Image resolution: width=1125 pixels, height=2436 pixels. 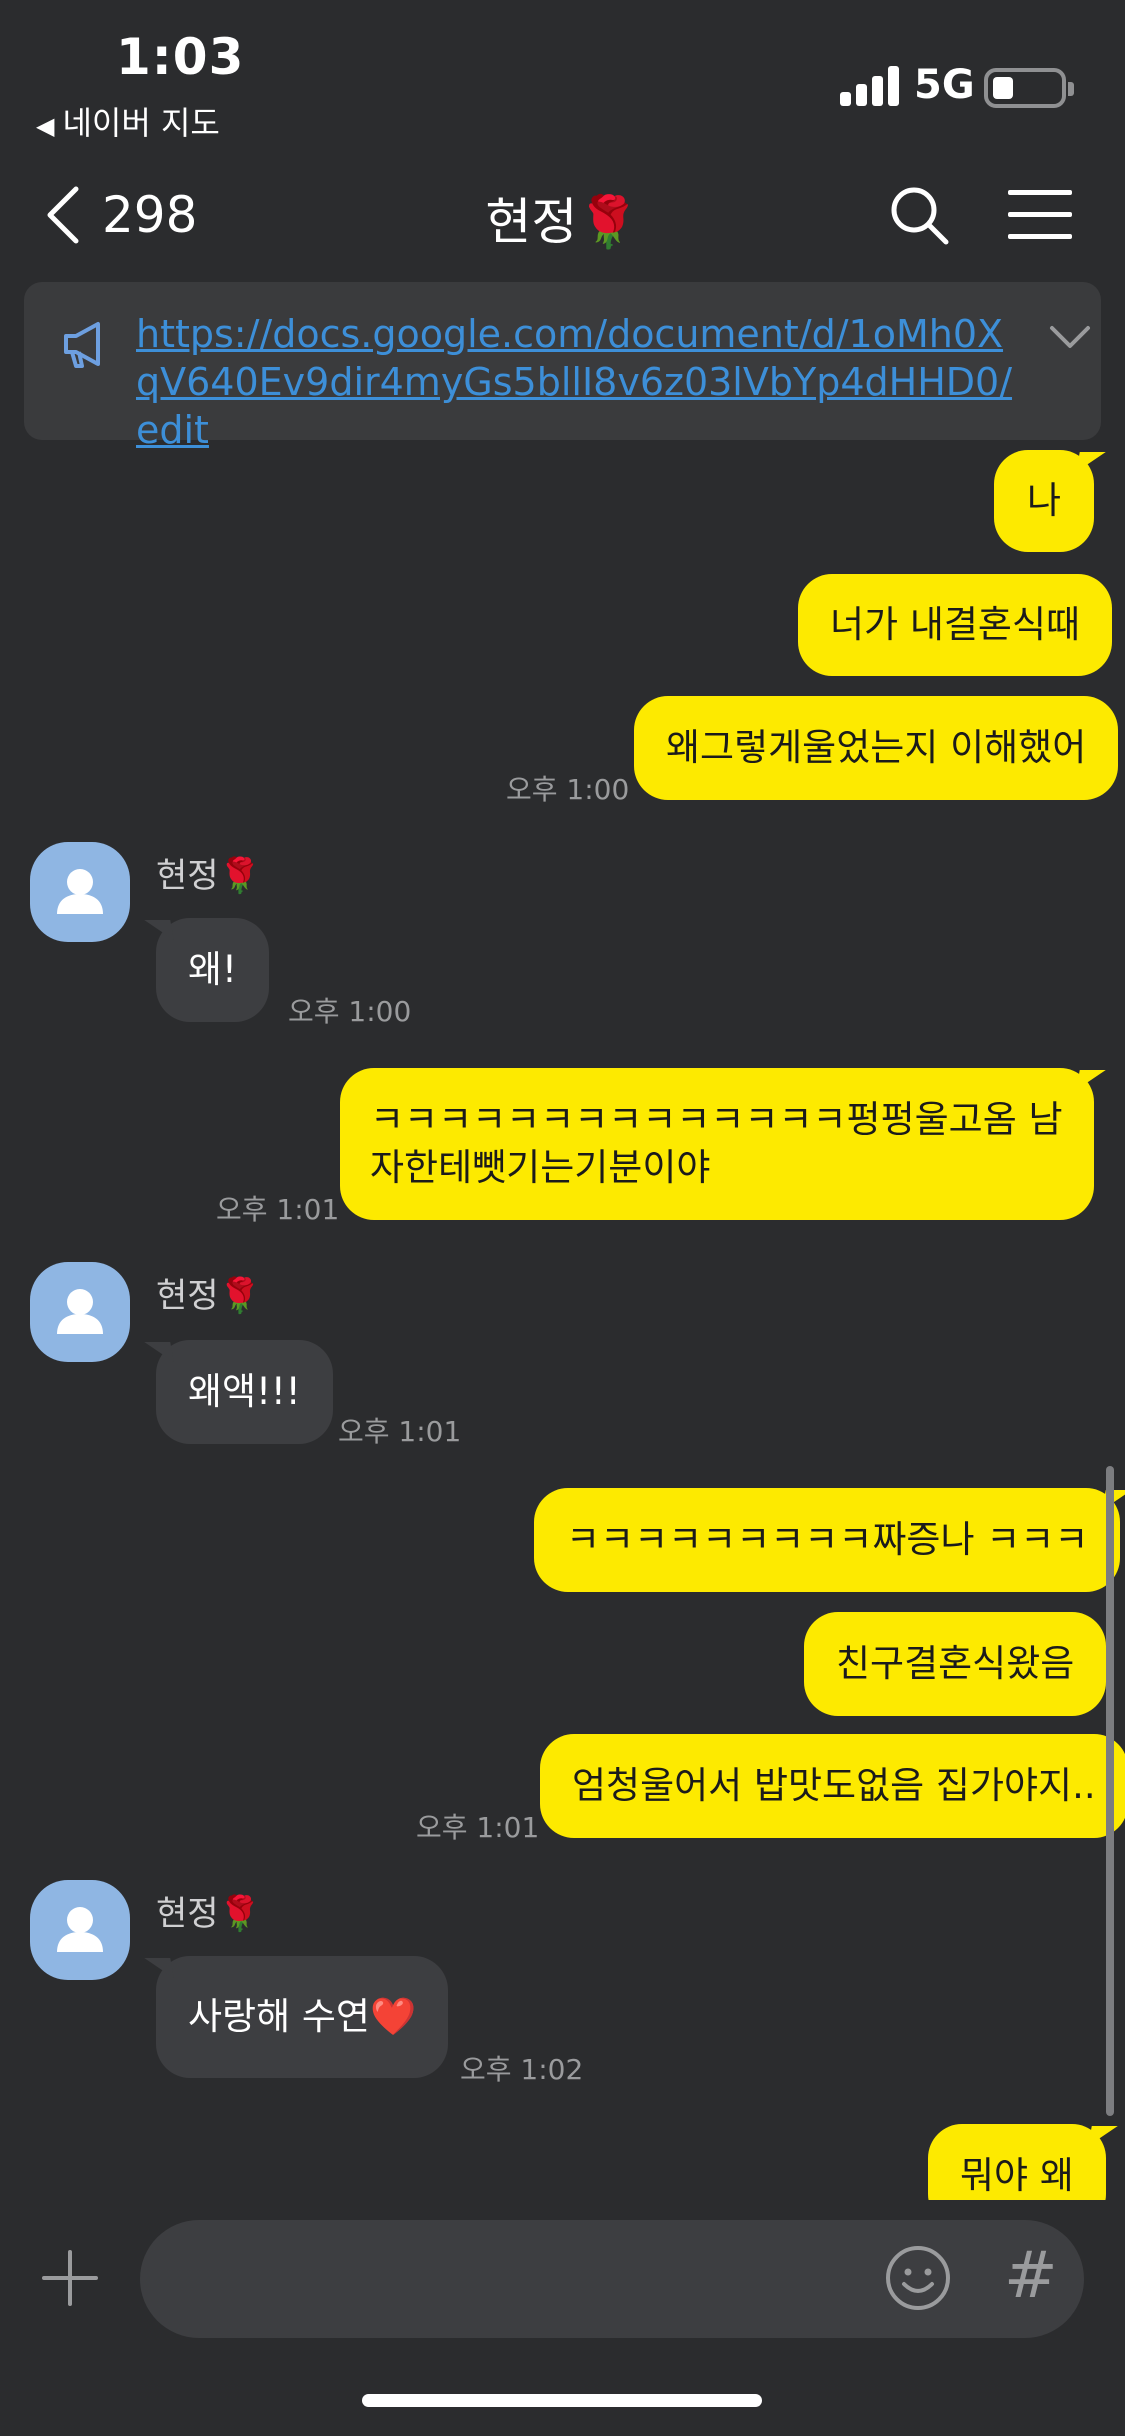 What do you see at coordinates (562, 75) in the screenshot?
I see `status-bar: 1:03 ◀ 네이버 지도 5G` at bounding box center [562, 75].